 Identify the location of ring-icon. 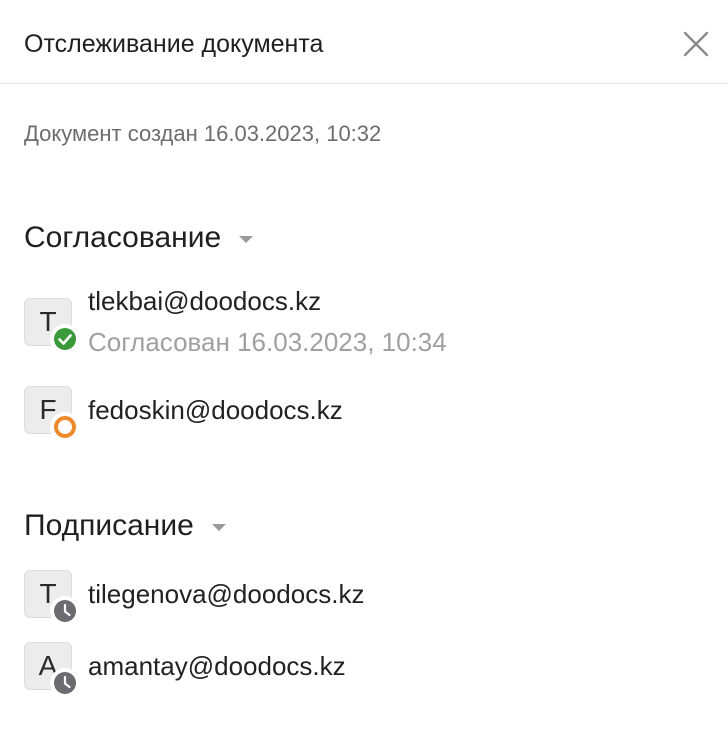
(65, 427).